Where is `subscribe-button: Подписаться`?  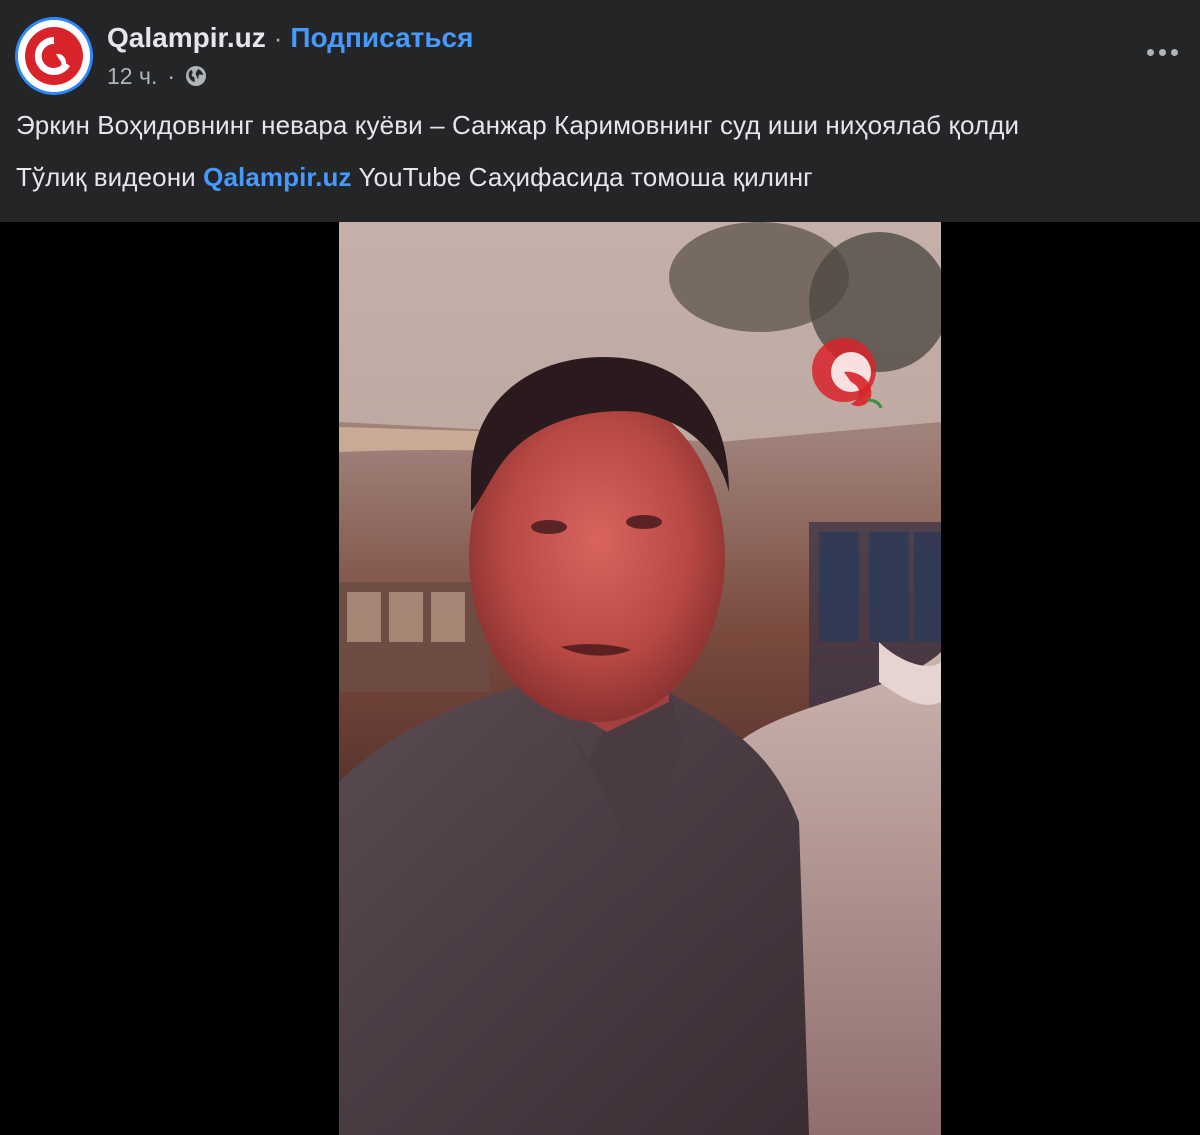
subscribe-button: Подписаться is located at coordinates (381, 38).